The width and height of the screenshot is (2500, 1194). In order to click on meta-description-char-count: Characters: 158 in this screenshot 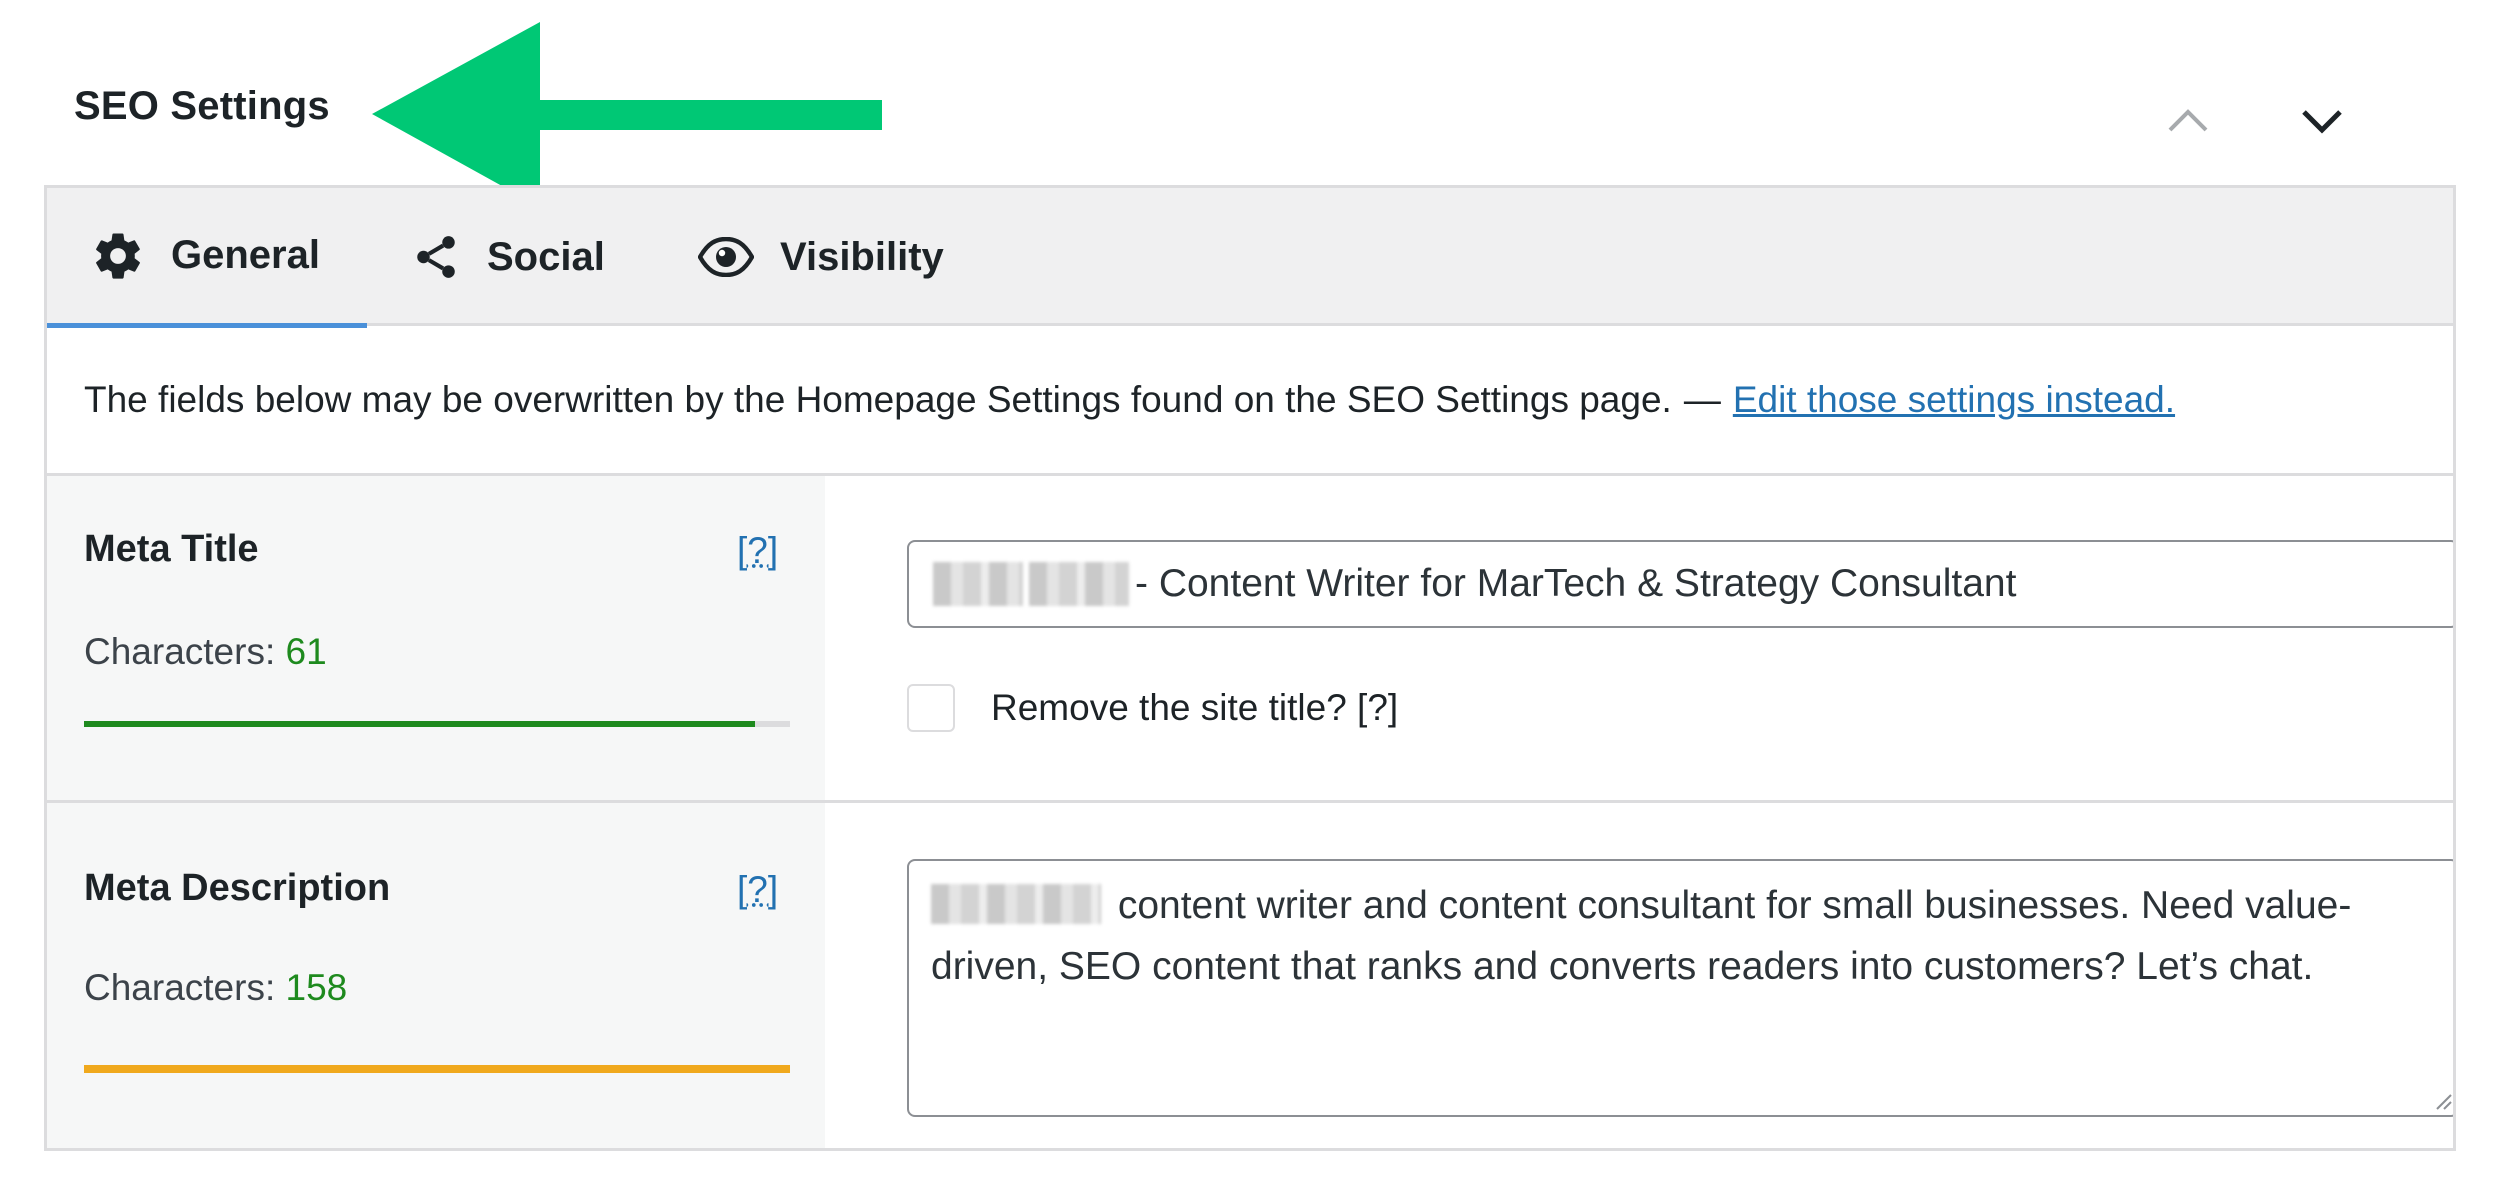, I will do `click(215, 988)`.